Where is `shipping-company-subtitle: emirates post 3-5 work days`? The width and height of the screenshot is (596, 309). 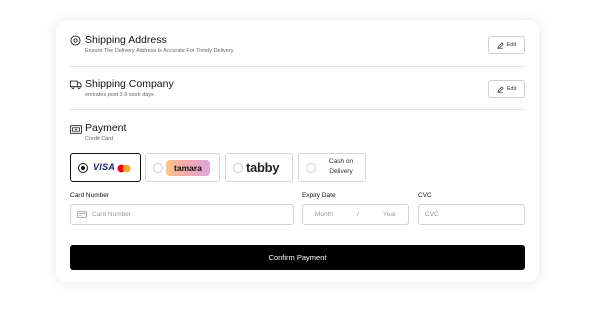
shipping-company-subtitle: emirates post 3-5 work days is located at coordinates (119, 95).